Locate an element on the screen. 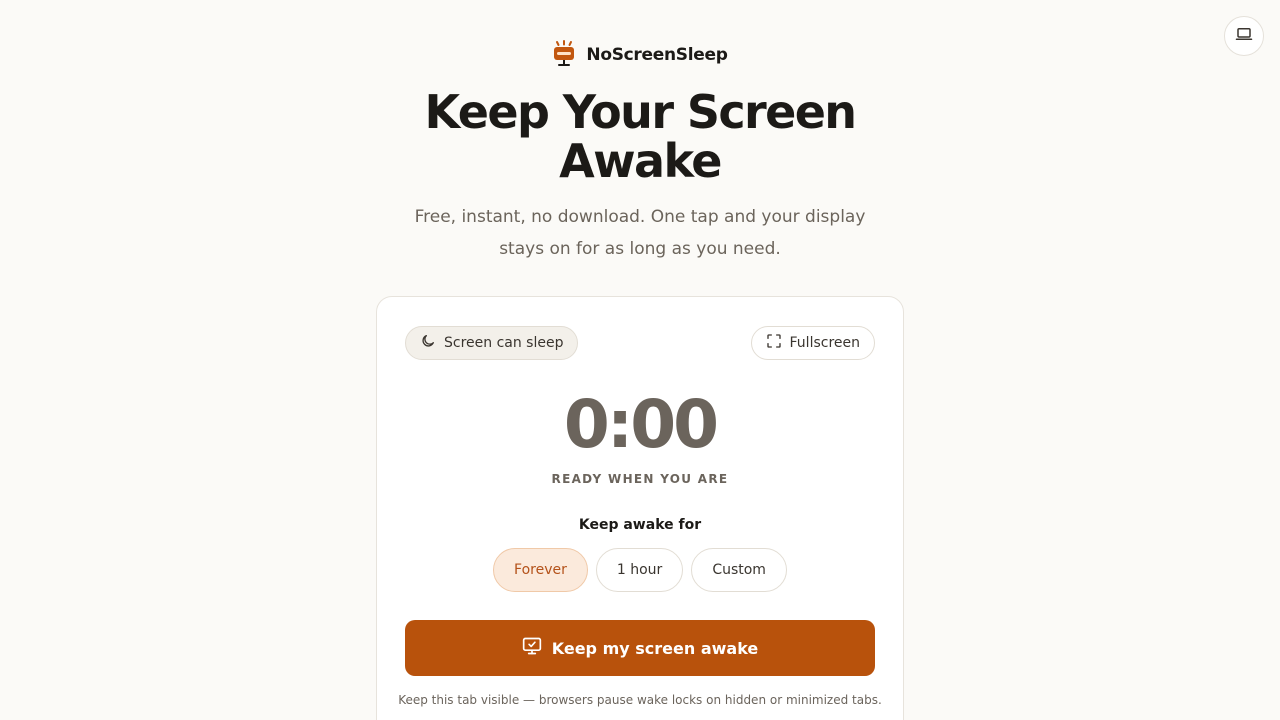 Image resolution: width=1280 pixels, height=720 pixels. duration-options: Forever 1 hour Custom is located at coordinates (640, 570).